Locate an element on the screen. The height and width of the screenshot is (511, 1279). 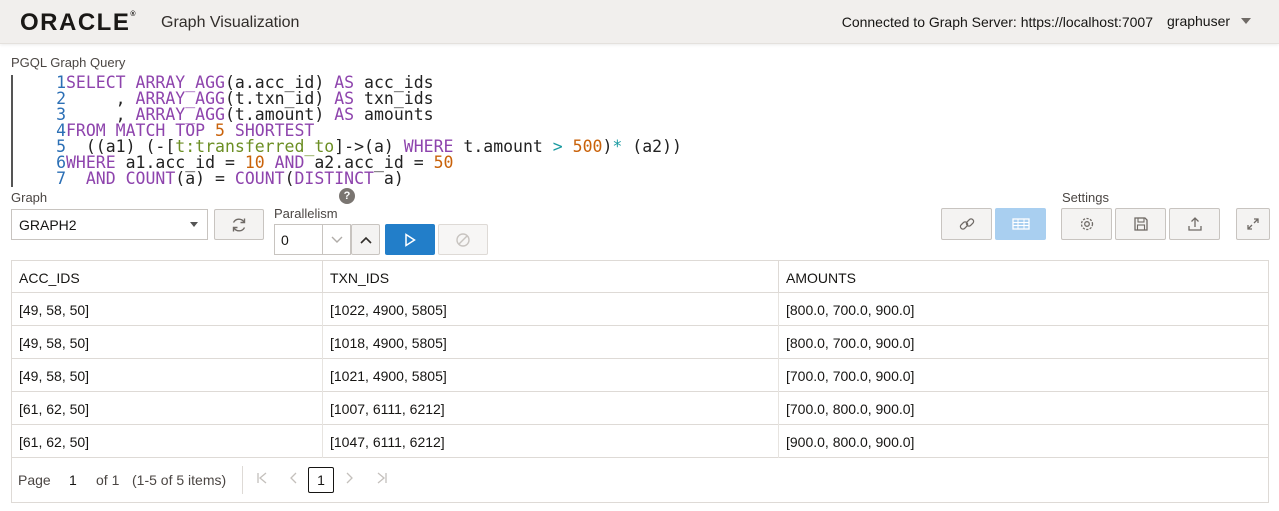
user-menu: graphuser is located at coordinates (1198, 21).